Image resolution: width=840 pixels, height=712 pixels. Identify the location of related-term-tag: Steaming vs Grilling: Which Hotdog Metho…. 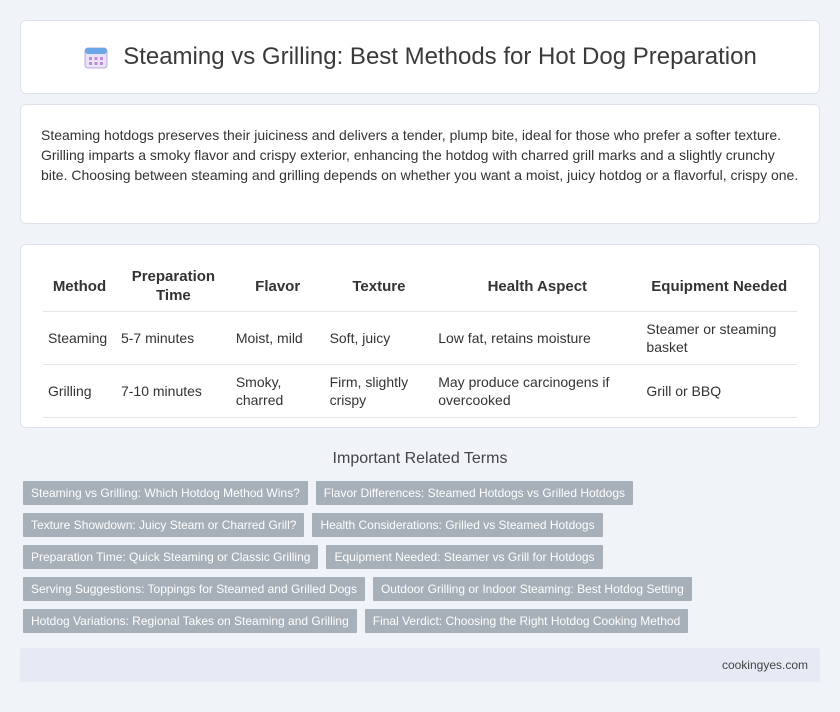
(165, 493).